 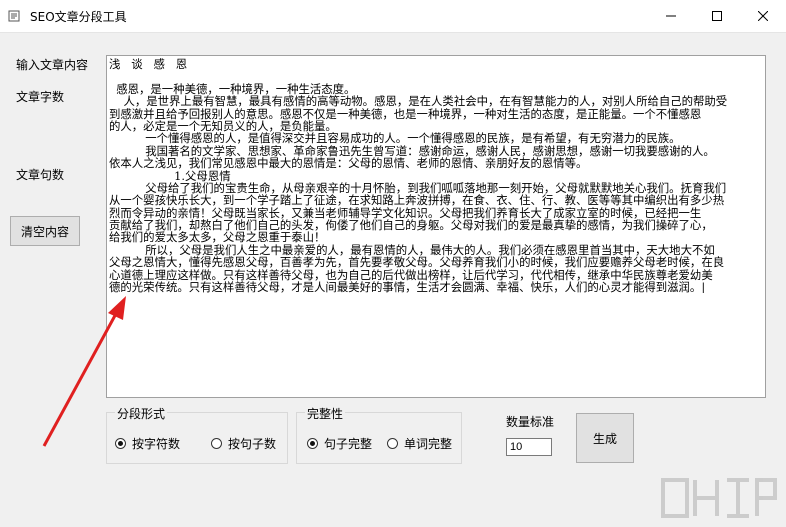 I want to click on red-arrow-annotation, so click(x=84, y=371).